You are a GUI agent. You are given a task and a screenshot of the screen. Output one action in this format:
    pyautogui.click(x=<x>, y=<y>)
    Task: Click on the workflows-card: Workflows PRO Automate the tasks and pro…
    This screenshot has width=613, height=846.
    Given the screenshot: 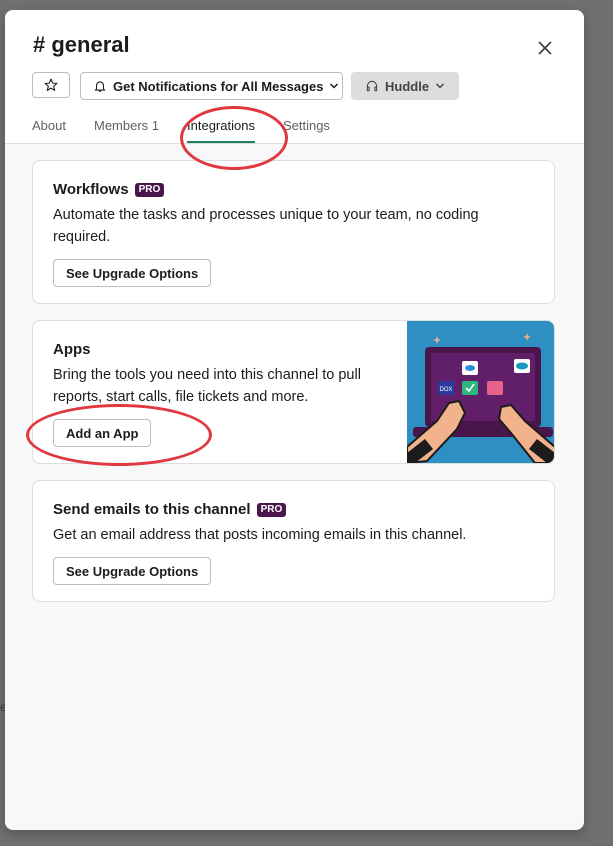 What is the action you would take?
    pyautogui.click(x=293, y=232)
    